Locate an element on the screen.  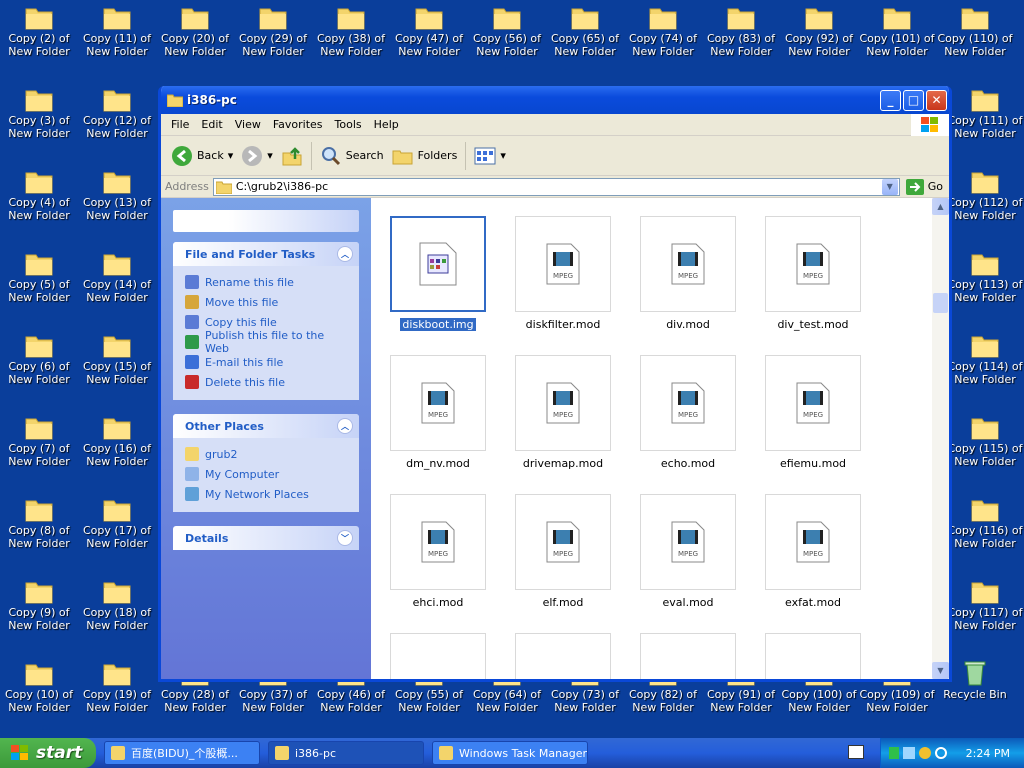
taskbar-task: Windows Task Manager is located at coordinates (510, 753).